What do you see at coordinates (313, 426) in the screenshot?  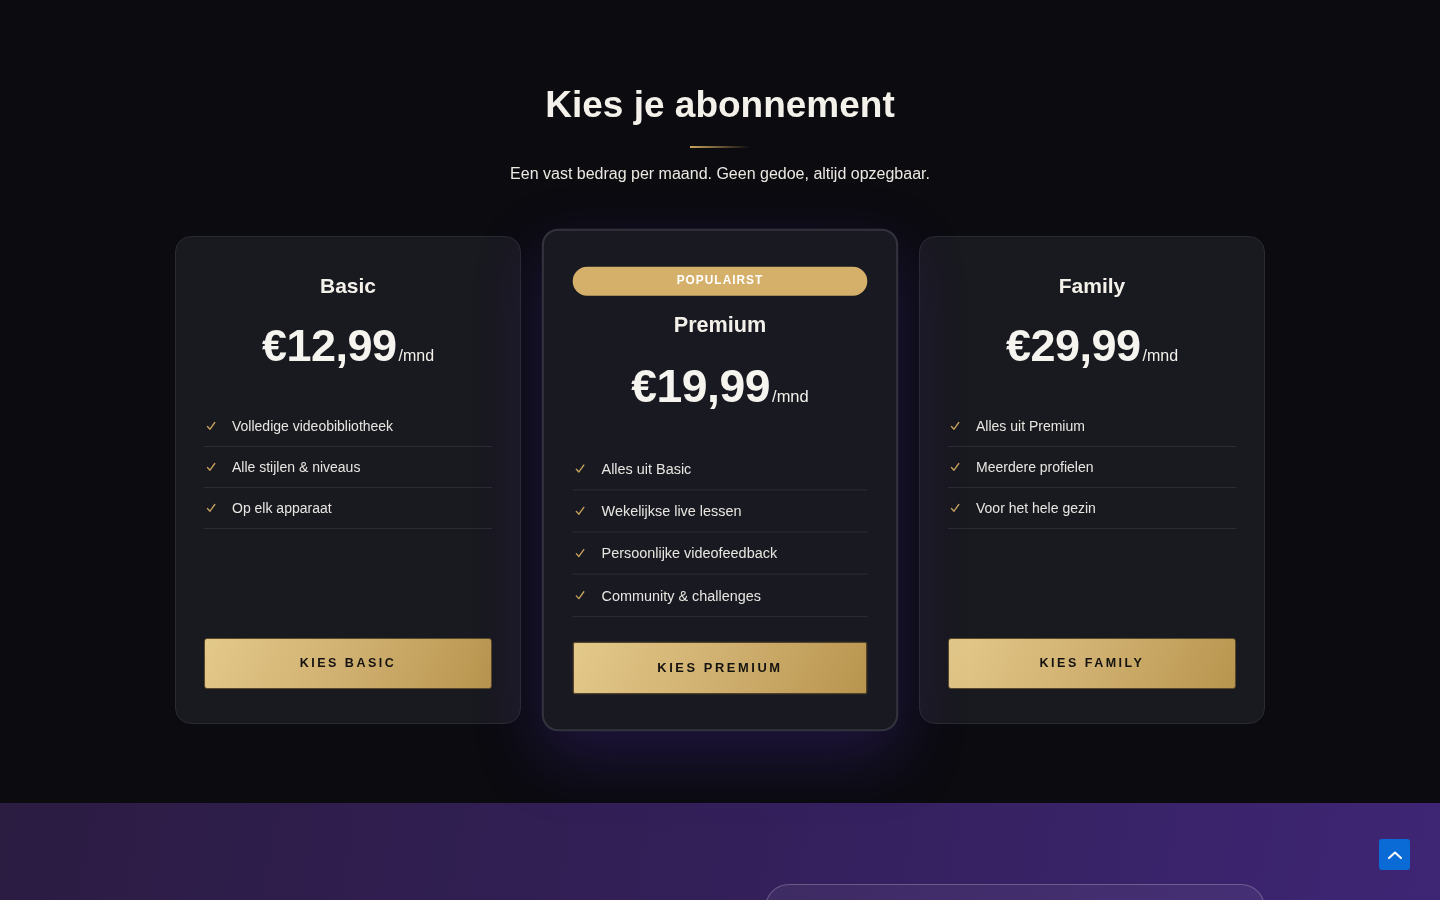 I see `feature-text: Volledige videobibliotheek` at bounding box center [313, 426].